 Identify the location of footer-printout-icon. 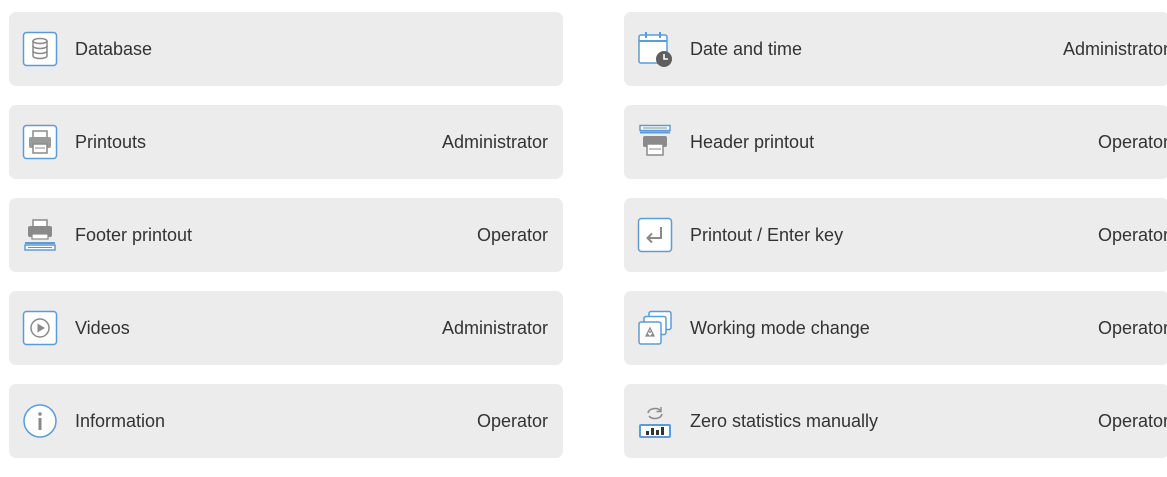
(40, 235).